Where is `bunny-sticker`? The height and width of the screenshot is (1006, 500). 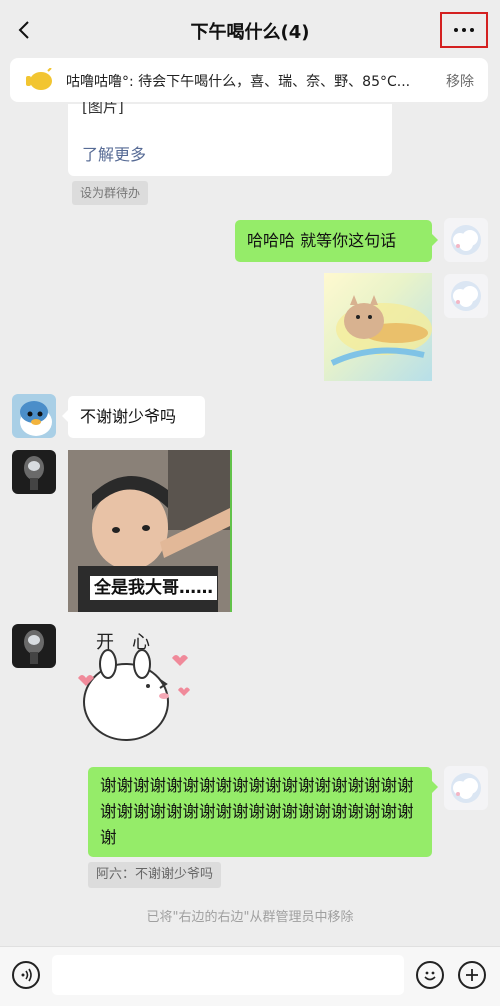
bunny-sticker is located at coordinates (134, 695).